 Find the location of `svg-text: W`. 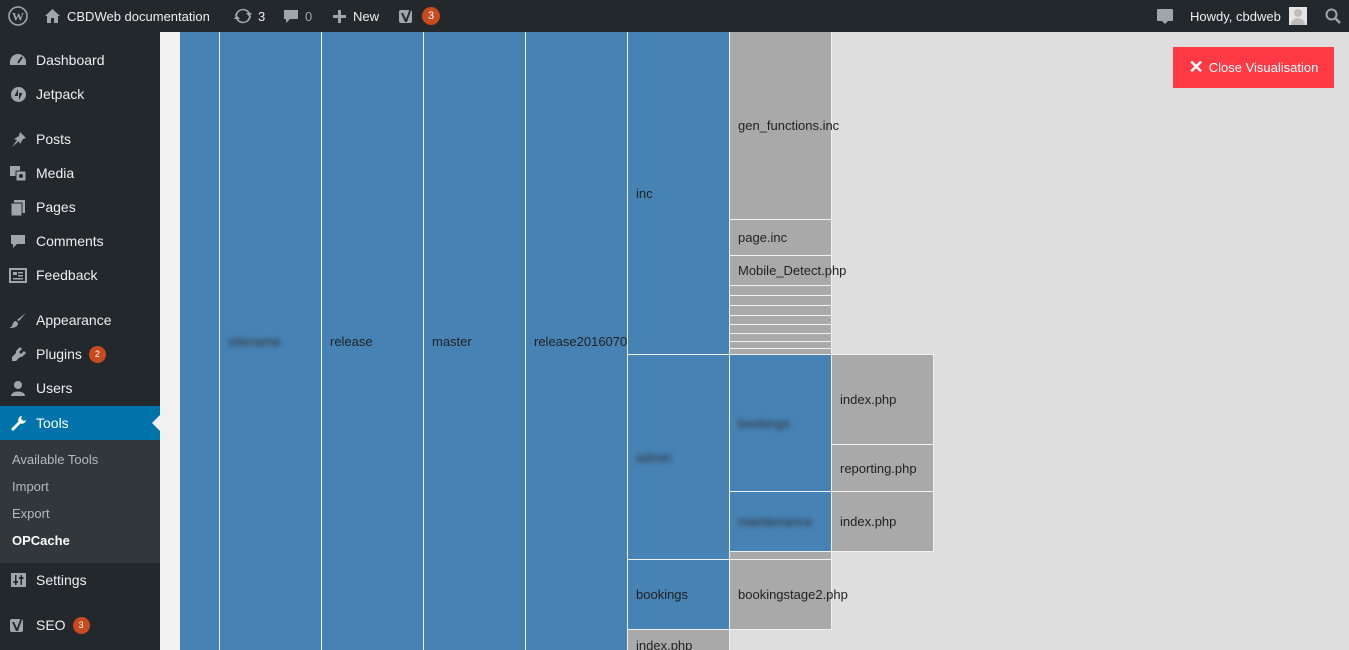

svg-text: W is located at coordinates (18, 17).